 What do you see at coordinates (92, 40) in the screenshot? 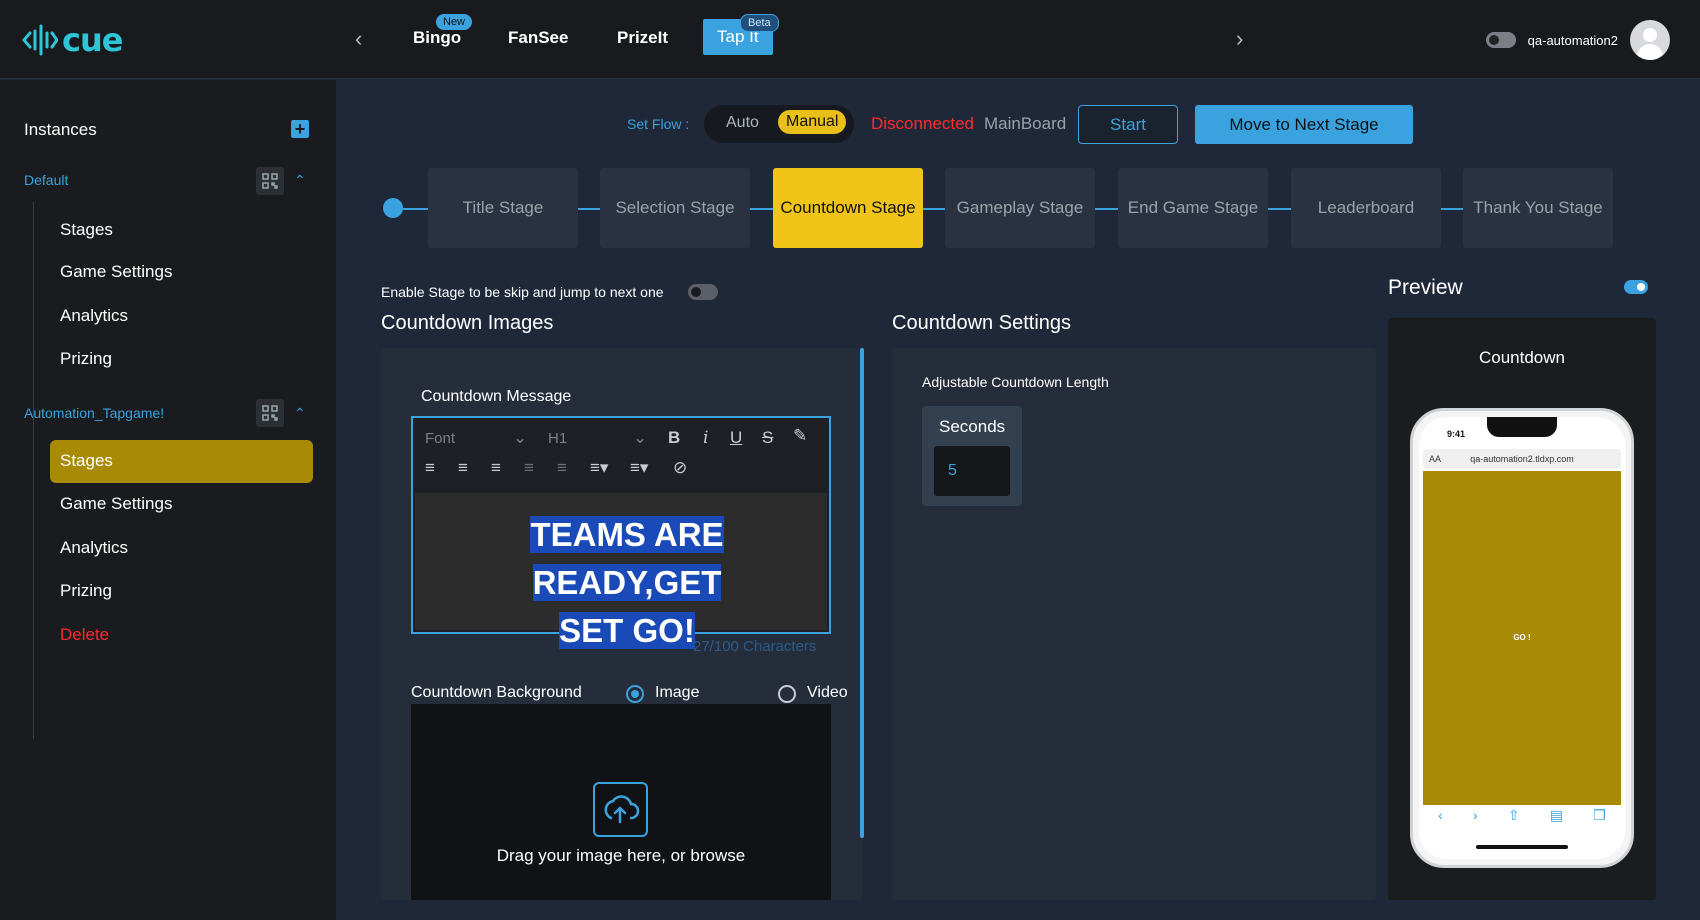
I see `logo-text: cue` at bounding box center [92, 40].